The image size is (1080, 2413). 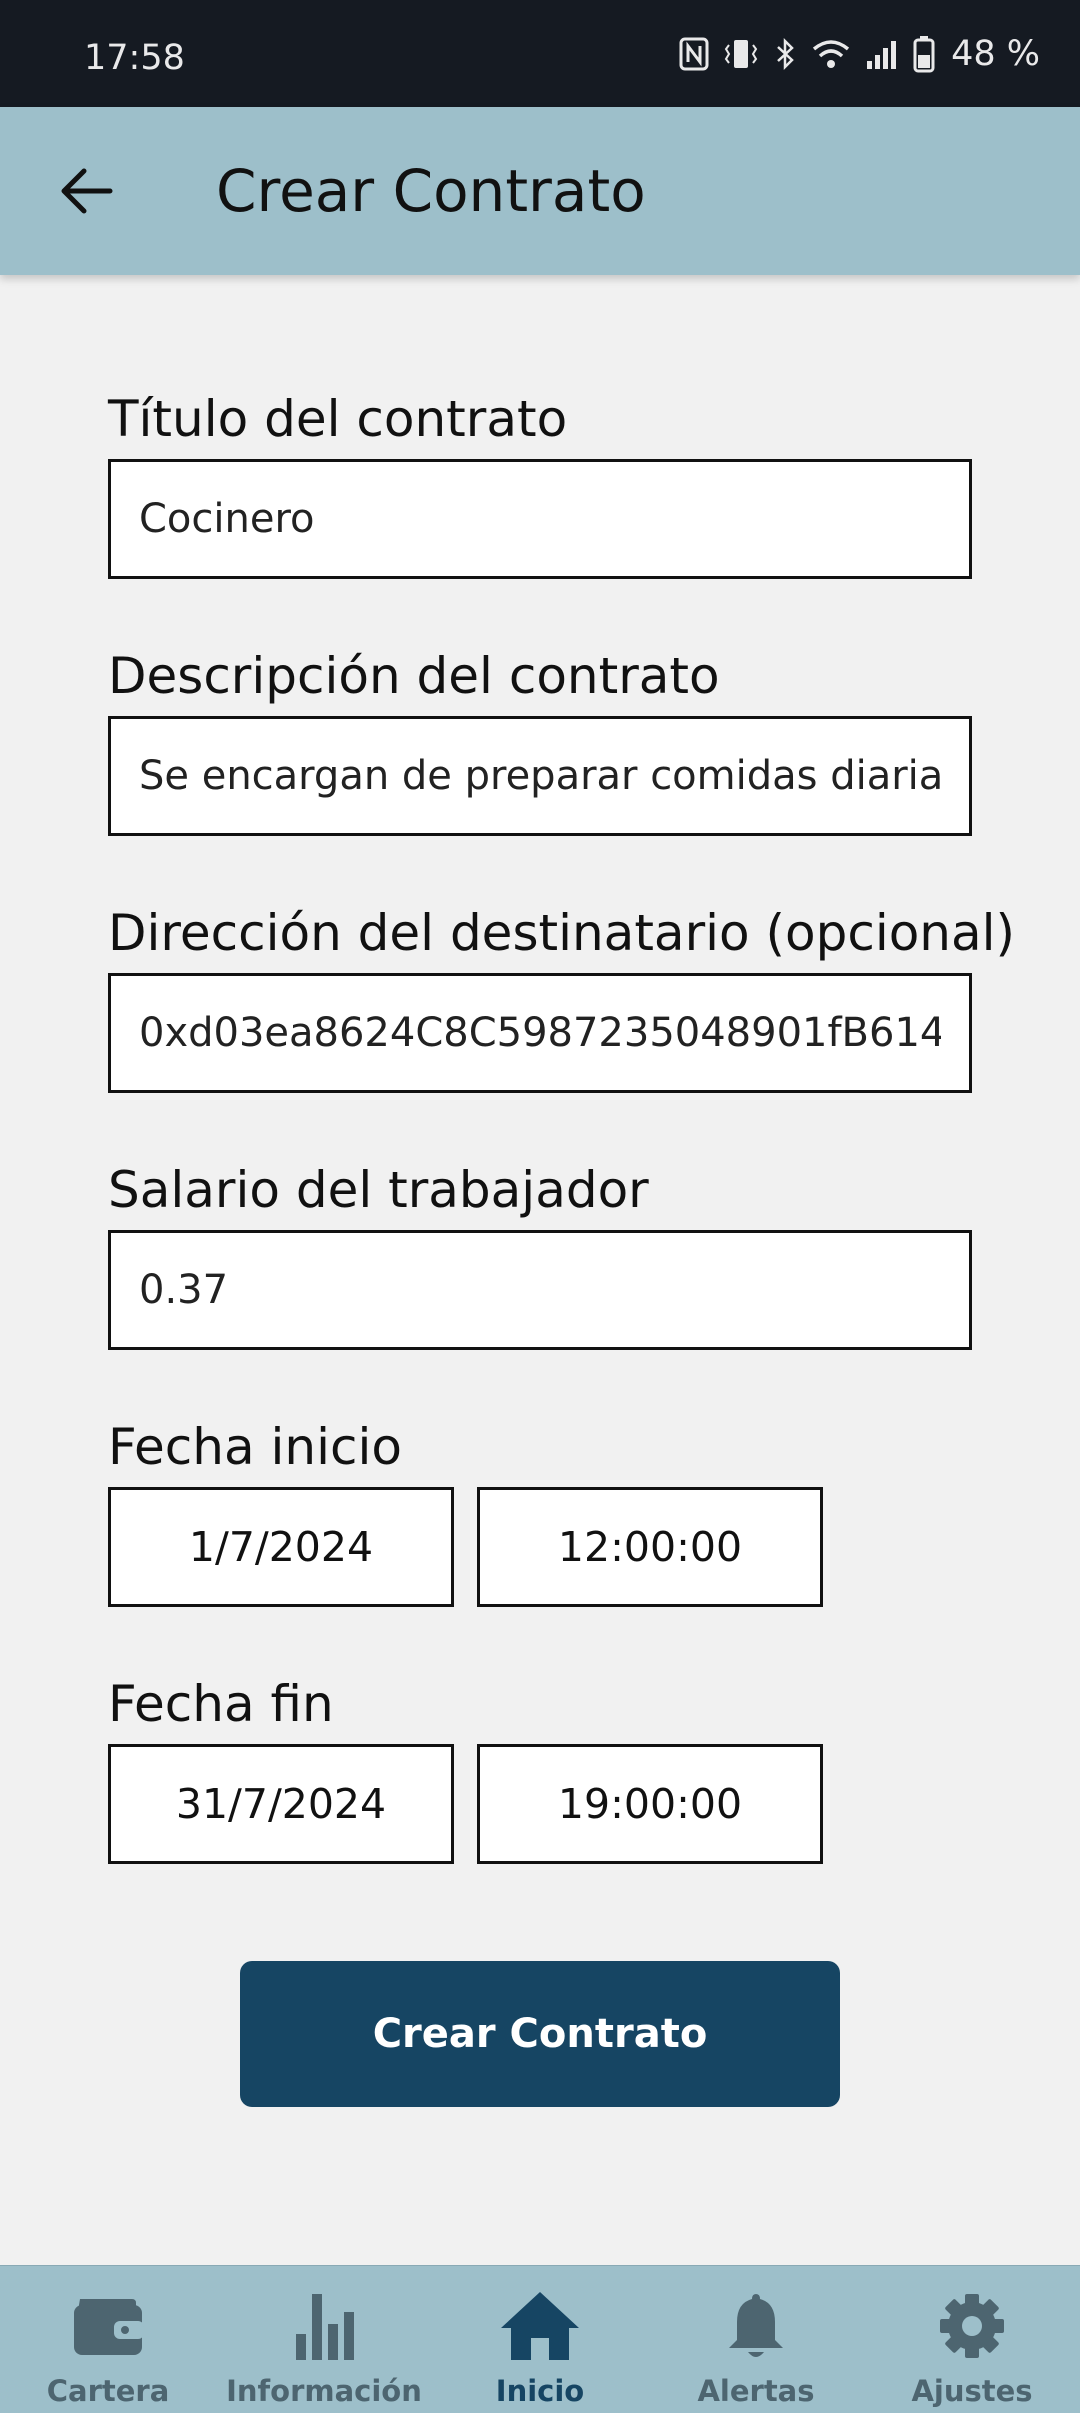 What do you see at coordinates (995, 54) in the screenshot?
I see `battery-percent: 48 %` at bounding box center [995, 54].